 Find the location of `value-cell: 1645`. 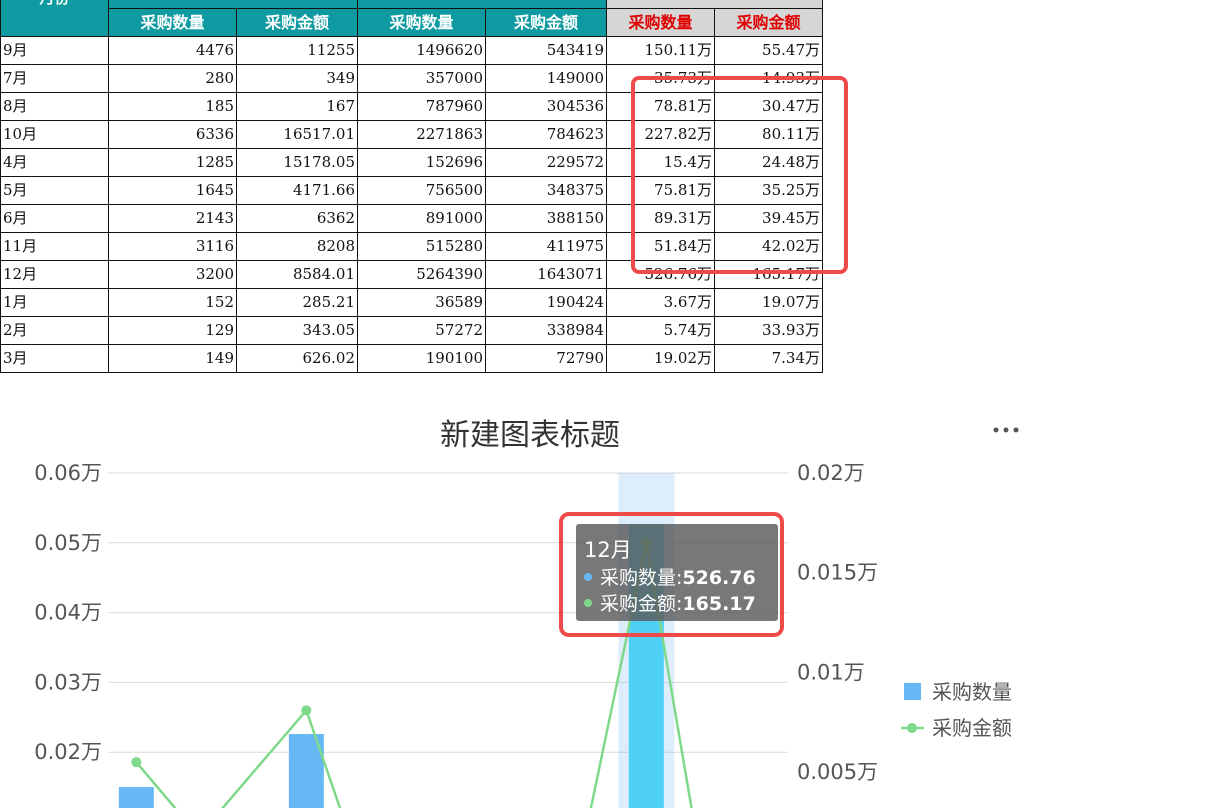

value-cell: 1645 is located at coordinates (172, 190).